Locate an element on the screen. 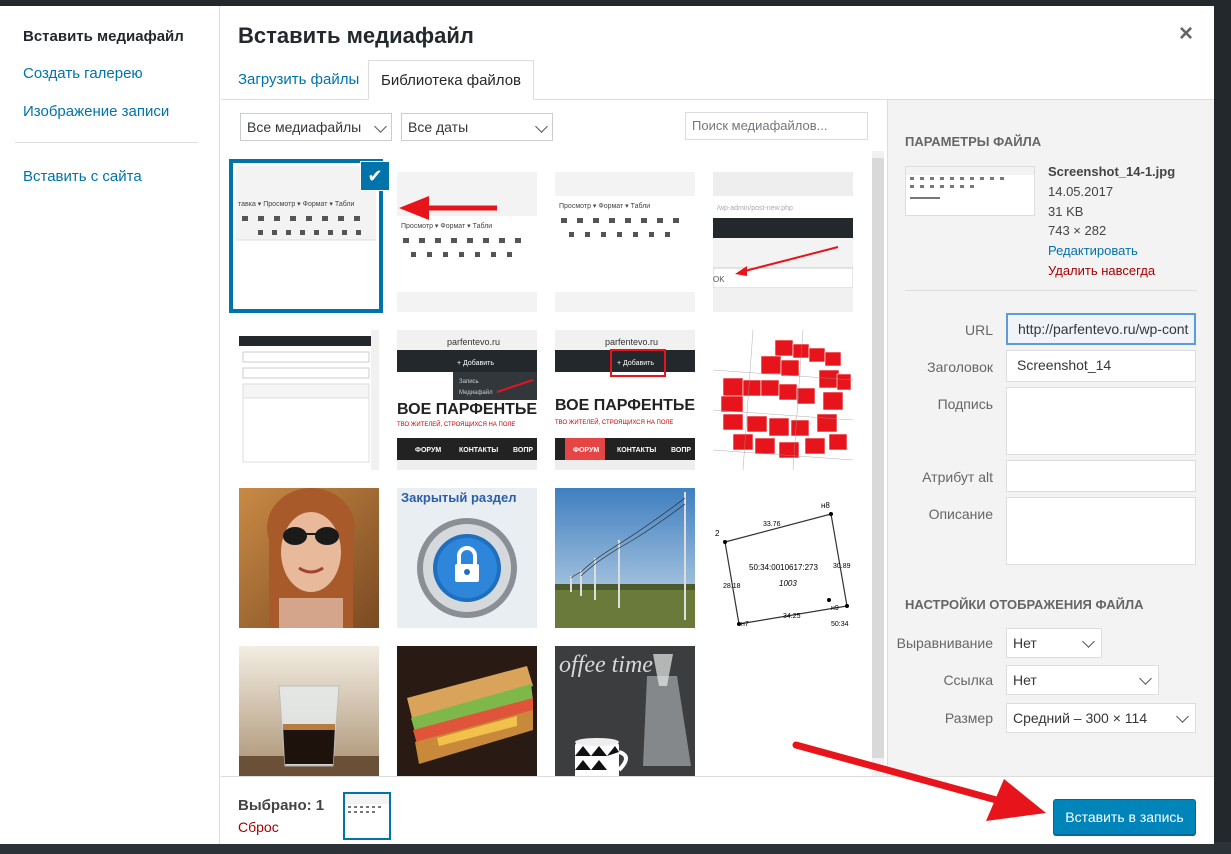 This screenshot has width=1231, height=854. editor-toolbar-image: Просмотр ▾ Формат ▾ Табли is located at coordinates (625, 242).